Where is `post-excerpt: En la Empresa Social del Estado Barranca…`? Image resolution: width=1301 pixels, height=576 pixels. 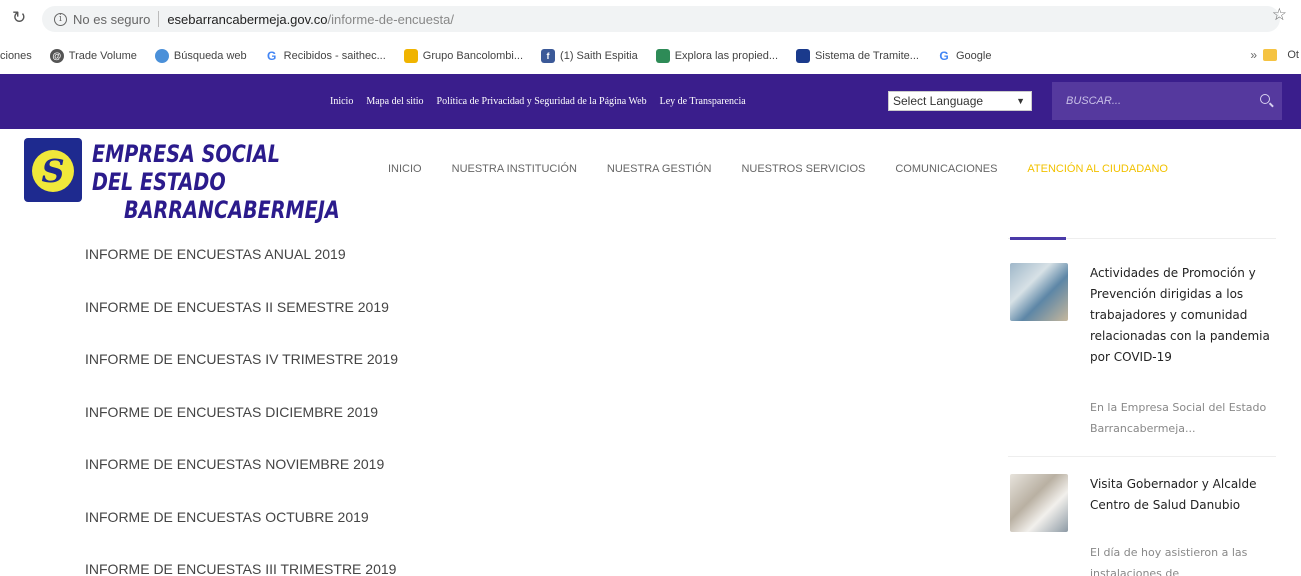 post-excerpt: En la Empresa Social del Estado Barranca… is located at coordinates (1178, 418).